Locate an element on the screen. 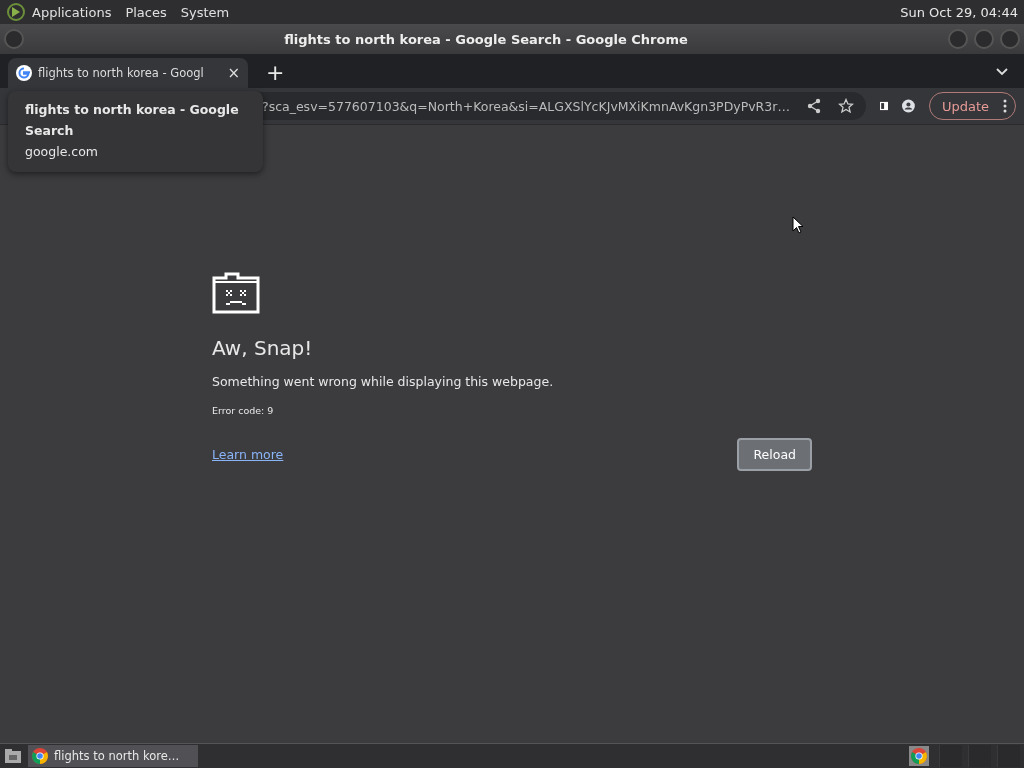 The height and width of the screenshot is (768, 1024). star-icon is located at coordinates (845, 106).